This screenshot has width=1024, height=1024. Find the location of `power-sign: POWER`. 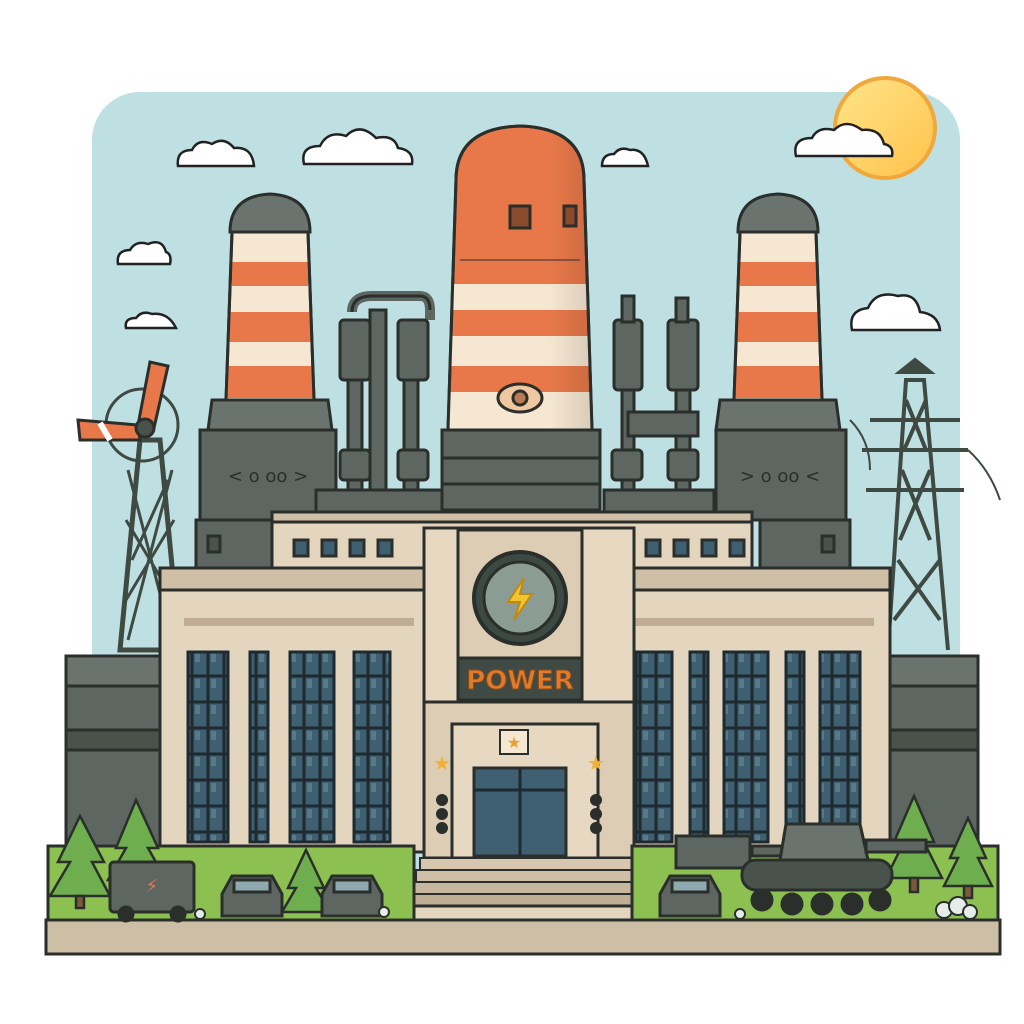

power-sign: POWER is located at coordinates (520, 679).